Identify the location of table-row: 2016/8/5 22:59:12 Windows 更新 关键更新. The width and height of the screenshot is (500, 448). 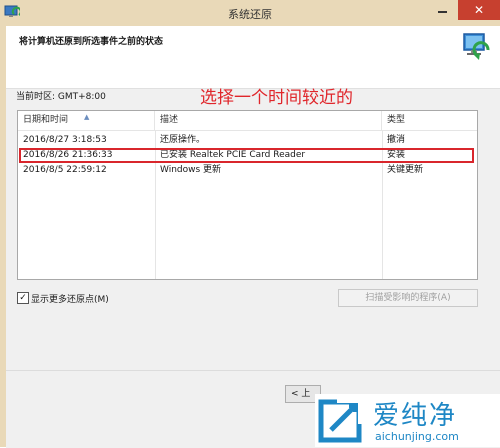
(247, 170).